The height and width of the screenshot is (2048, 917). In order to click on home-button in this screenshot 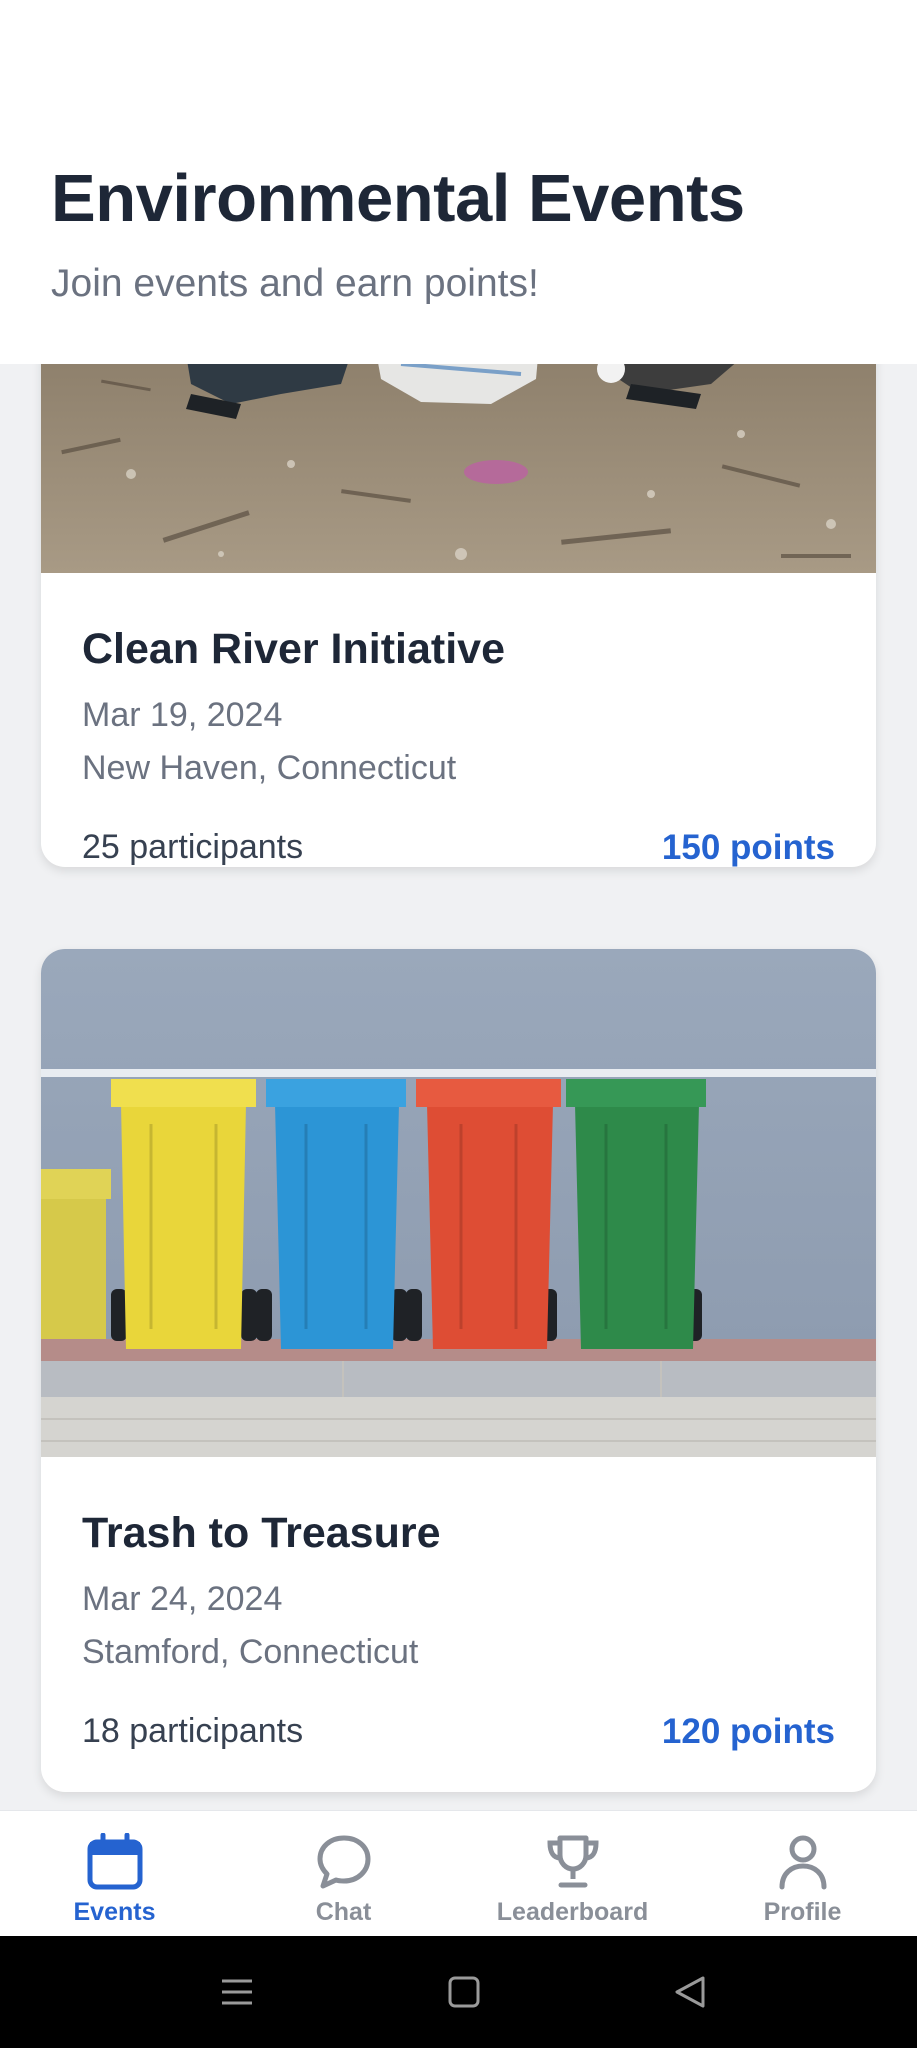, I will do `click(464, 1992)`.